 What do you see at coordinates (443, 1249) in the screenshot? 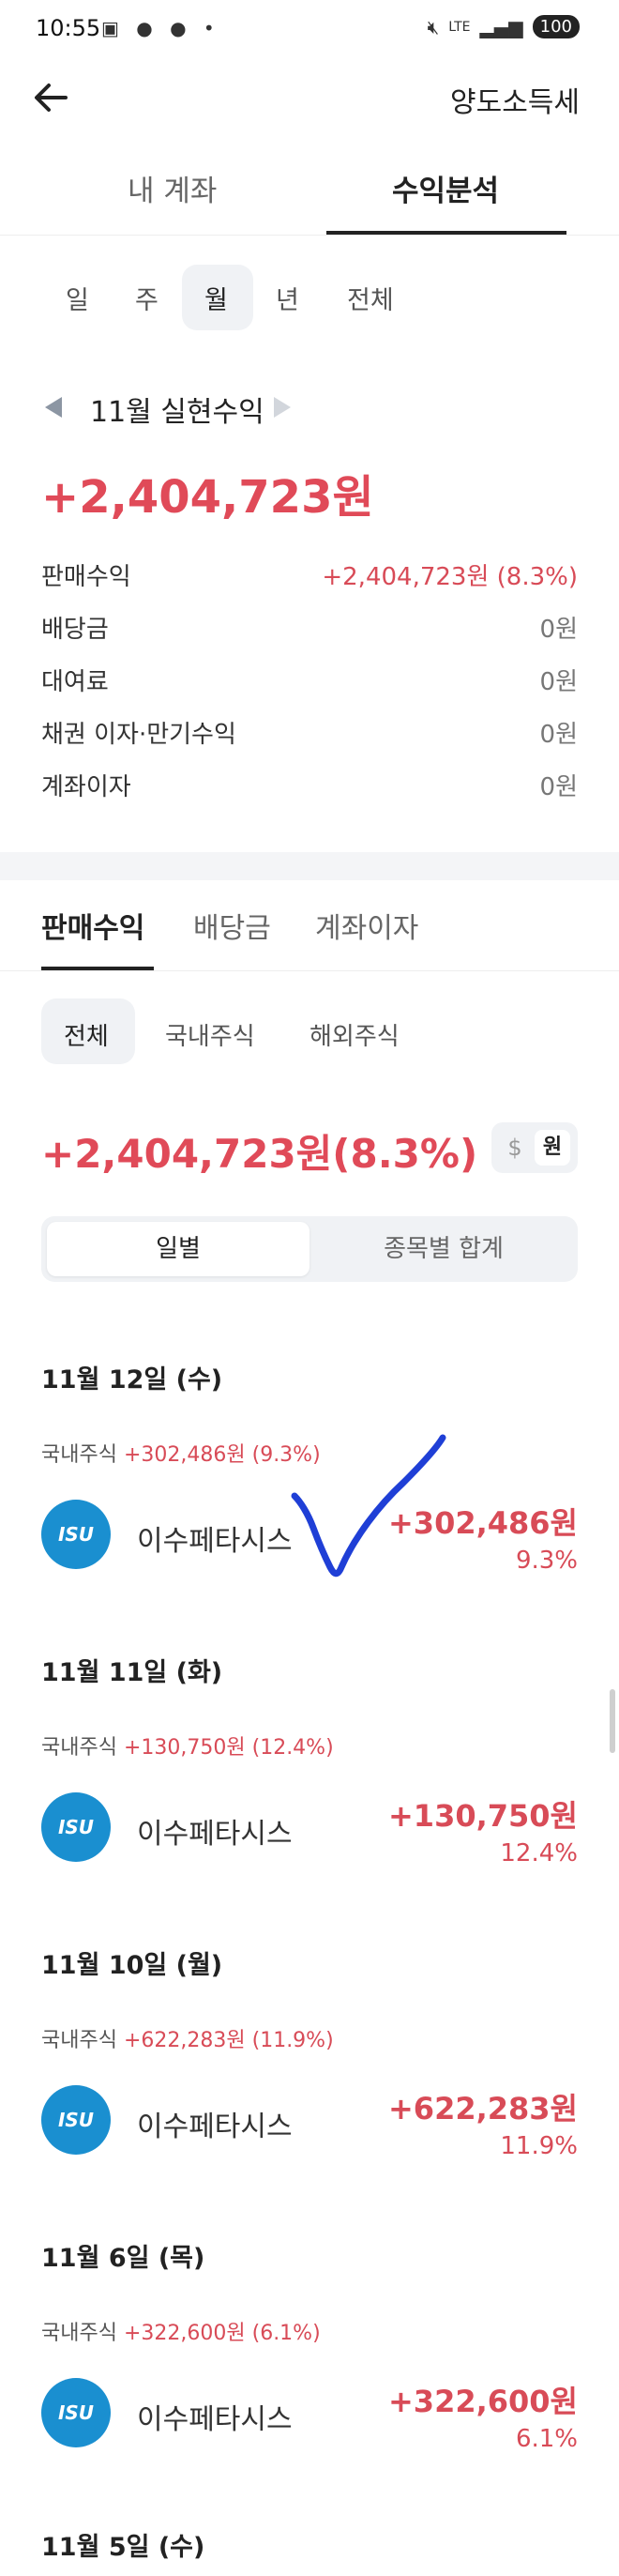
I see `segment-by-stock: 종목별 합계` at bounding box center [443, 1249].